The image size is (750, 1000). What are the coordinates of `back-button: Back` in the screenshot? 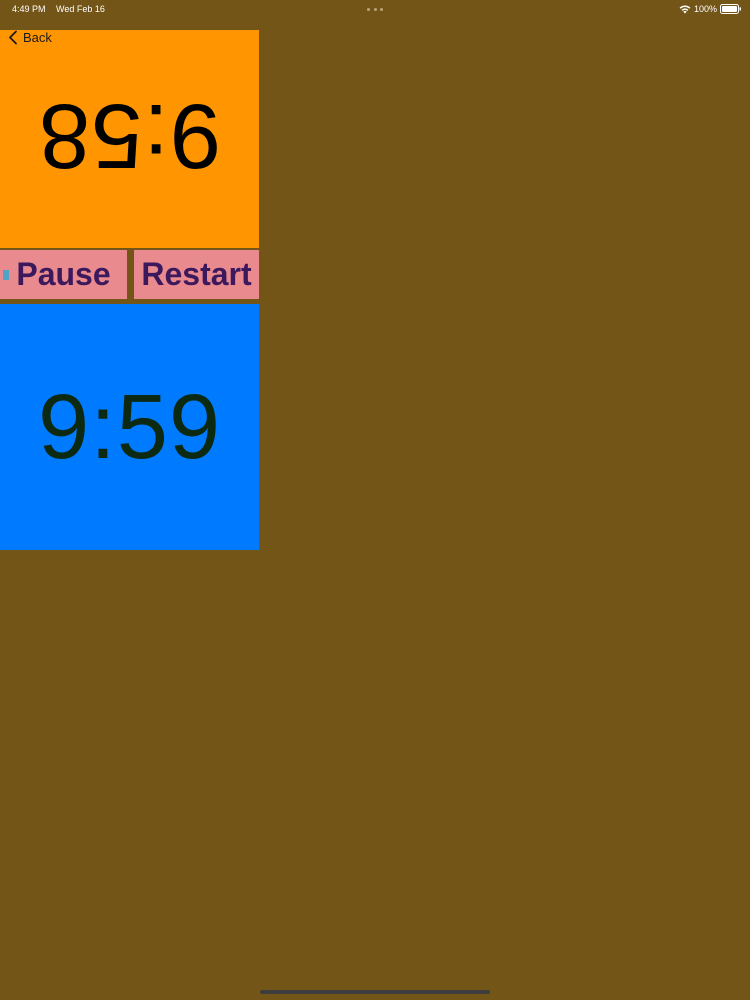 It's located at (30, 37).